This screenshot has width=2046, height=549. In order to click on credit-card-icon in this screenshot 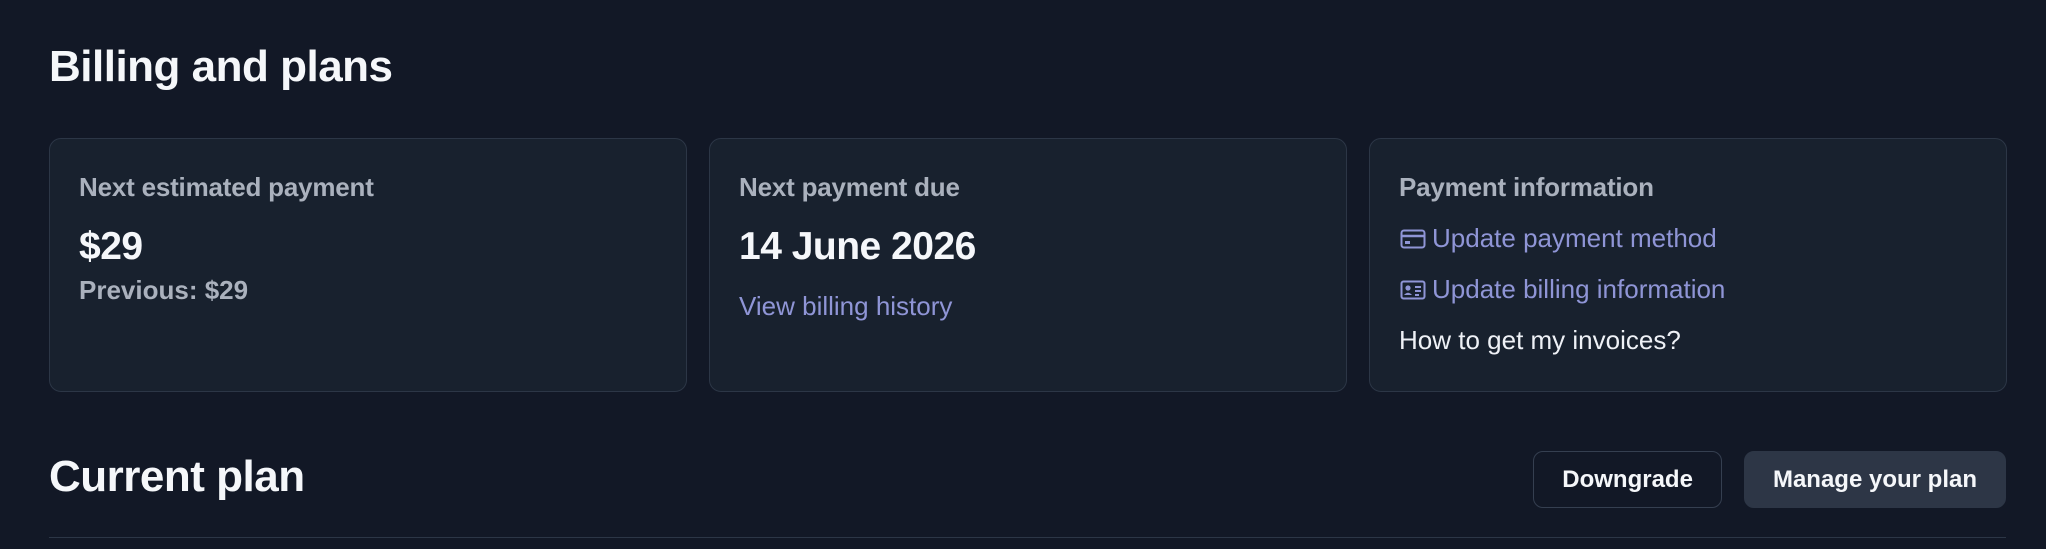, I will do `click(1413, 239)`.